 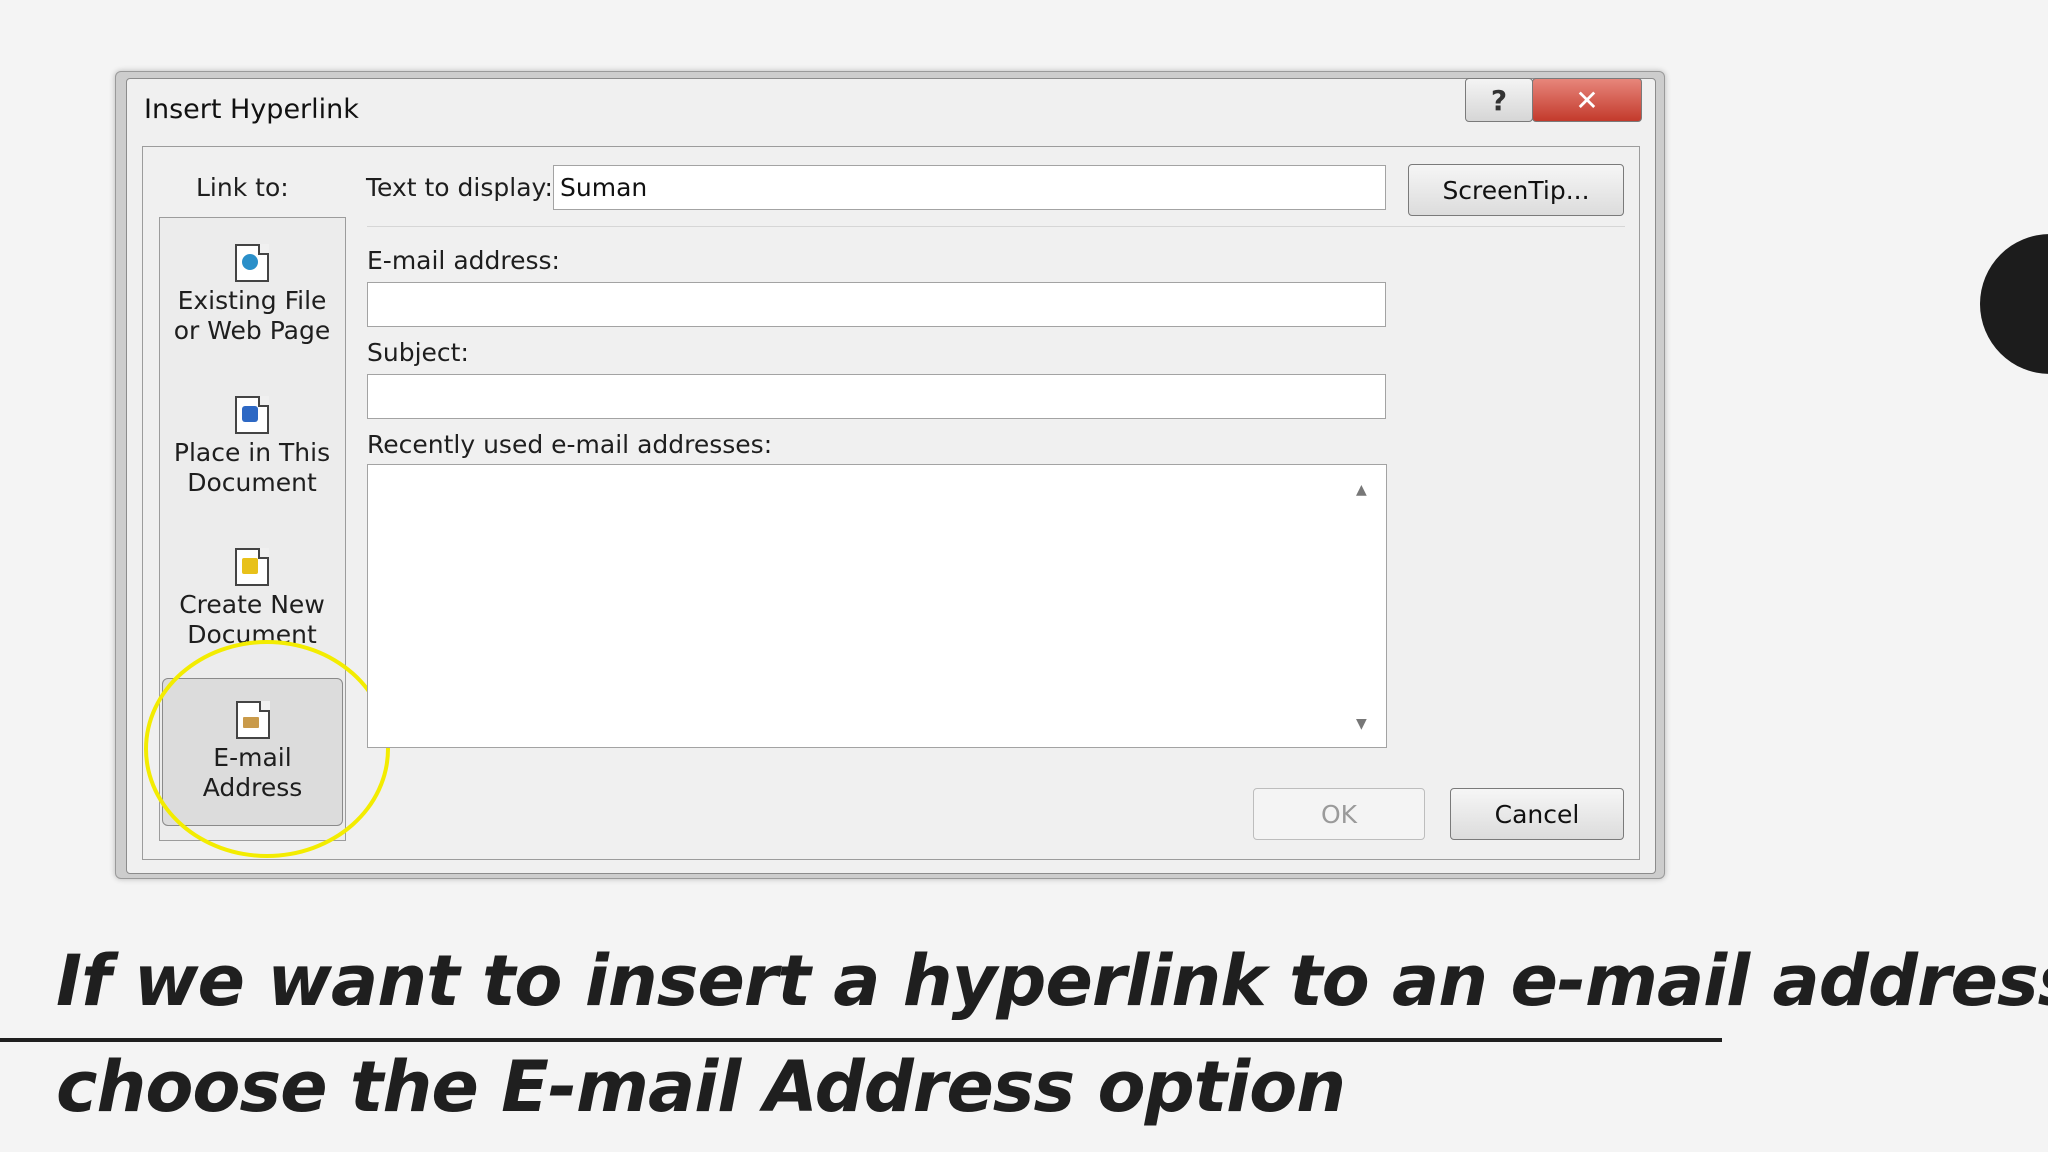 I want to click on close-button: ✕, so click(x=1587, y=100).